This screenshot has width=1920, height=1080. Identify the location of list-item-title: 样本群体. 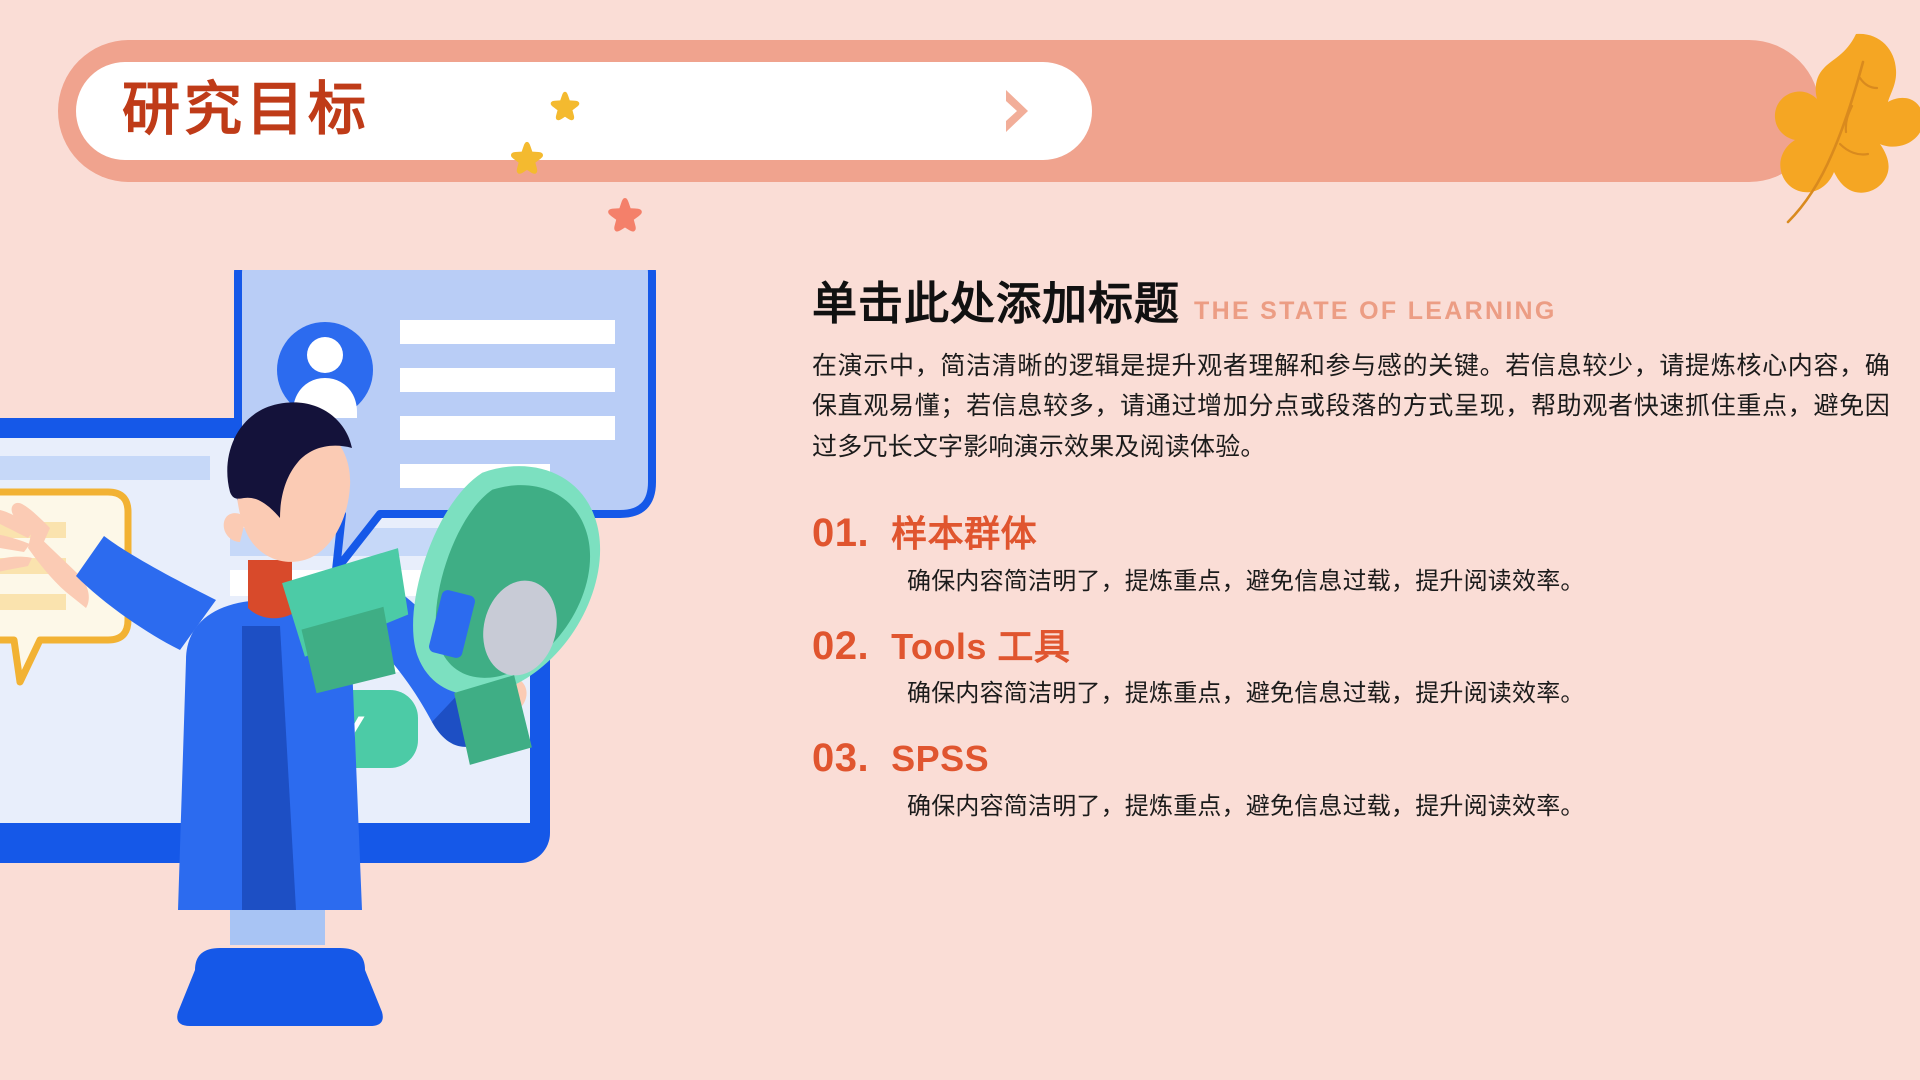
(964, 534).